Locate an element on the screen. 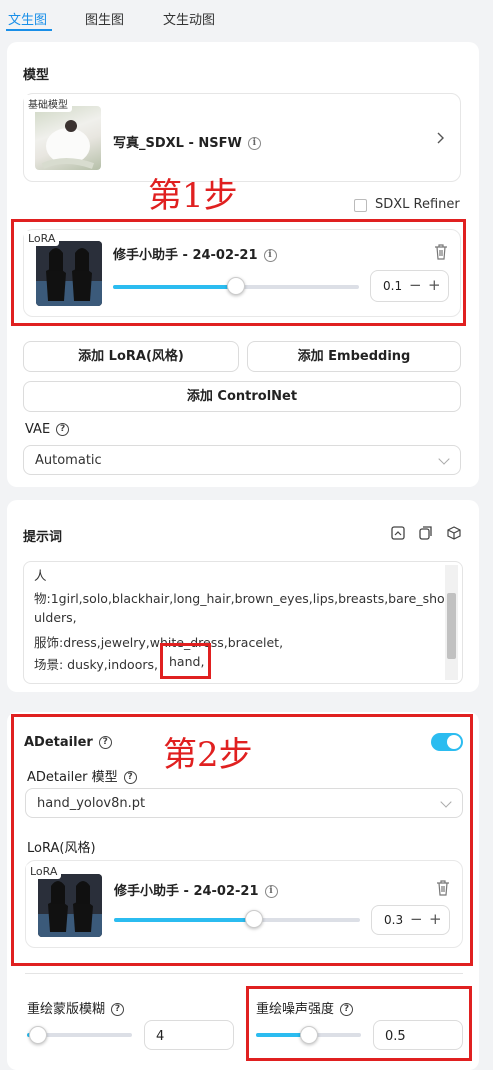 This screenshot has height=1070, width=493. hand-keyword-highlight-box is located at coordinates (185, 661).